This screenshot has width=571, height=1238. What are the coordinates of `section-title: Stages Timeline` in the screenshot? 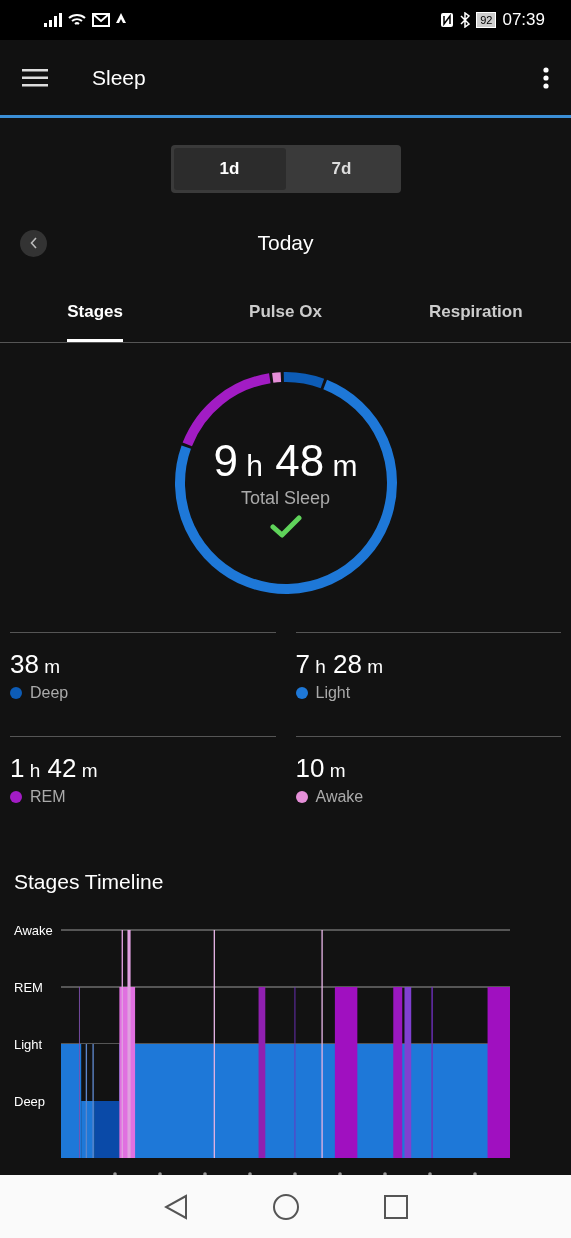 It's located at (89, 882).